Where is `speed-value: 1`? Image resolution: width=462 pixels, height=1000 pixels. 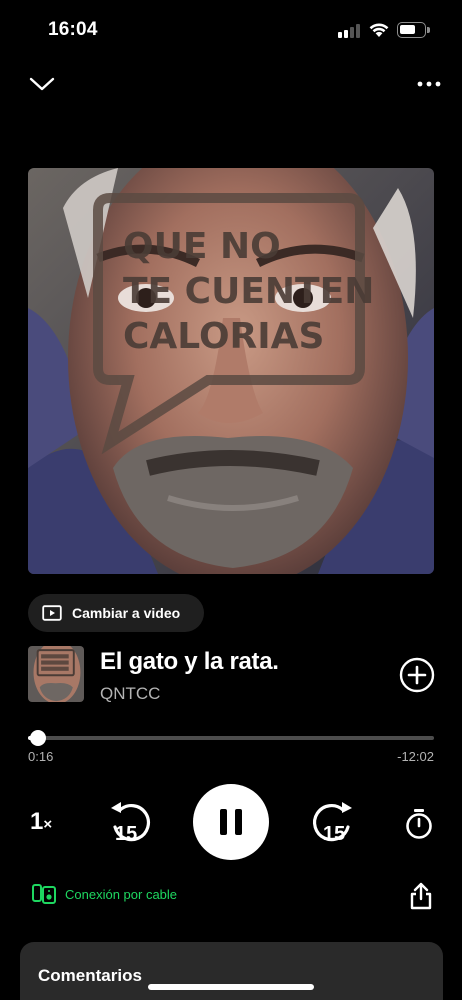 speed-value: 1 is located at coordinates (37, 821).